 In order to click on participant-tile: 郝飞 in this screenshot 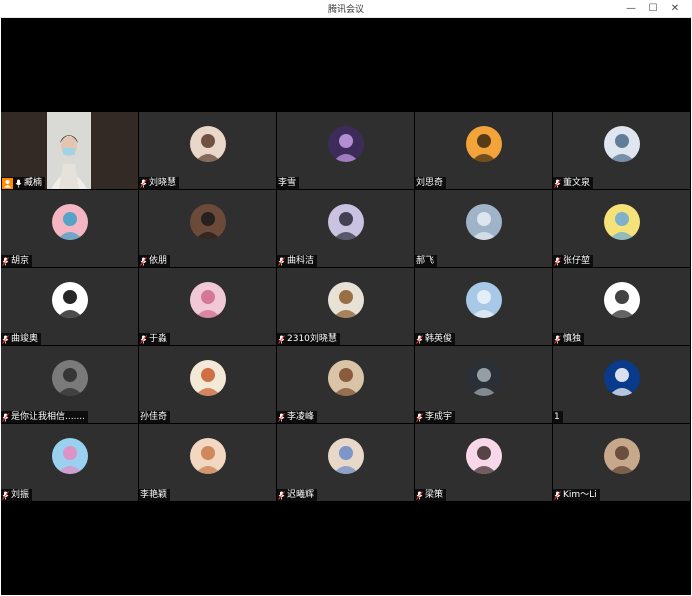, I will do `click(483, 228)`.